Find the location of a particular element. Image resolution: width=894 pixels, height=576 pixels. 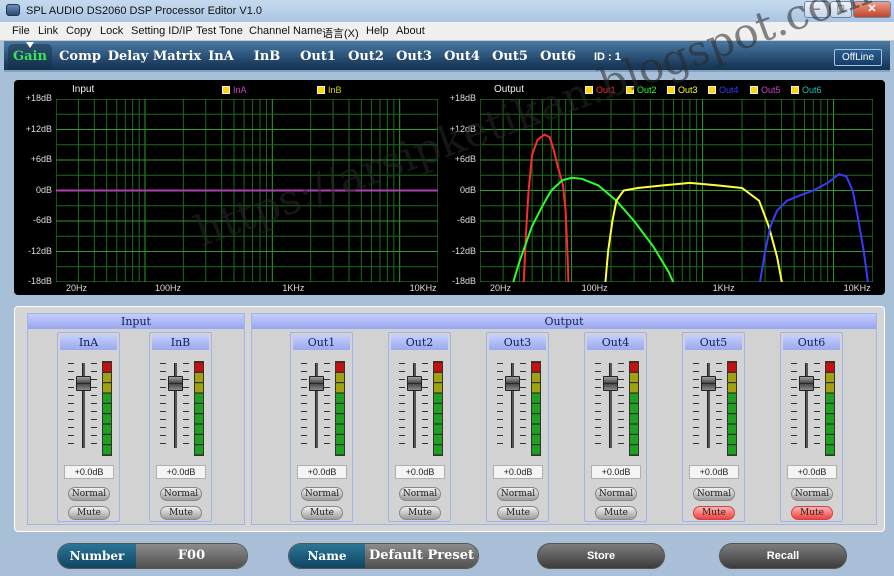

x-axis-tick-label: 20Hz is located at coordinates (501, 288).